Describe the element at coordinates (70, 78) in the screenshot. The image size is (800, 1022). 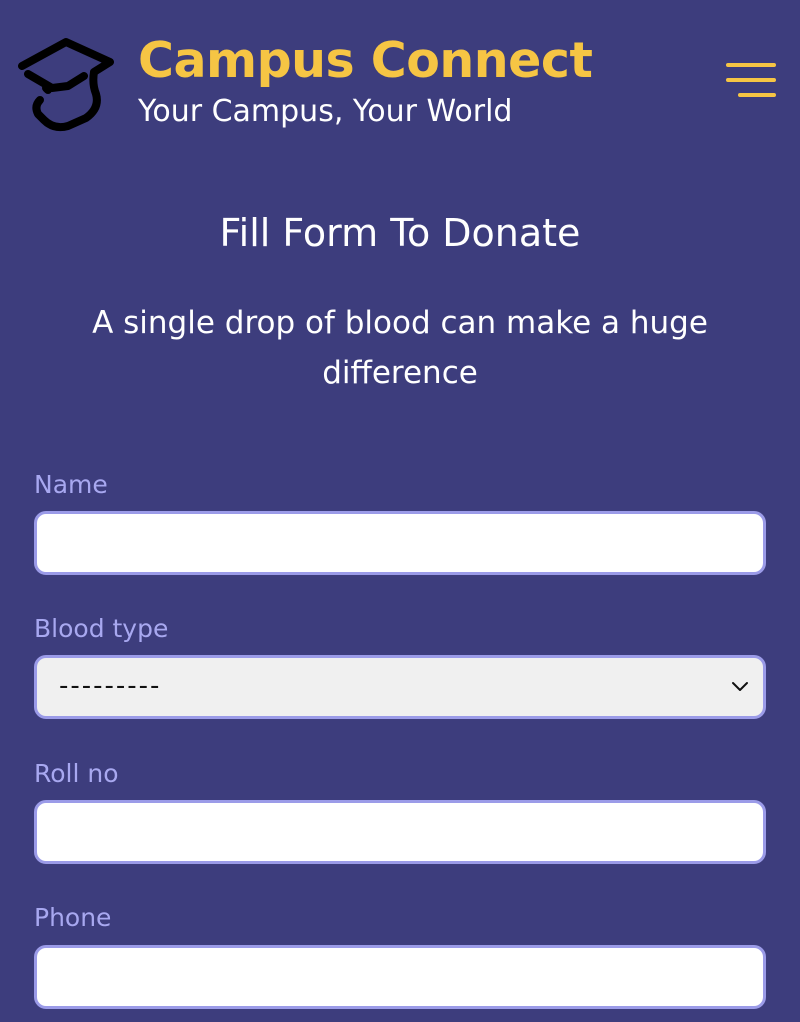
I see `graduation-cap-icon` at that location.